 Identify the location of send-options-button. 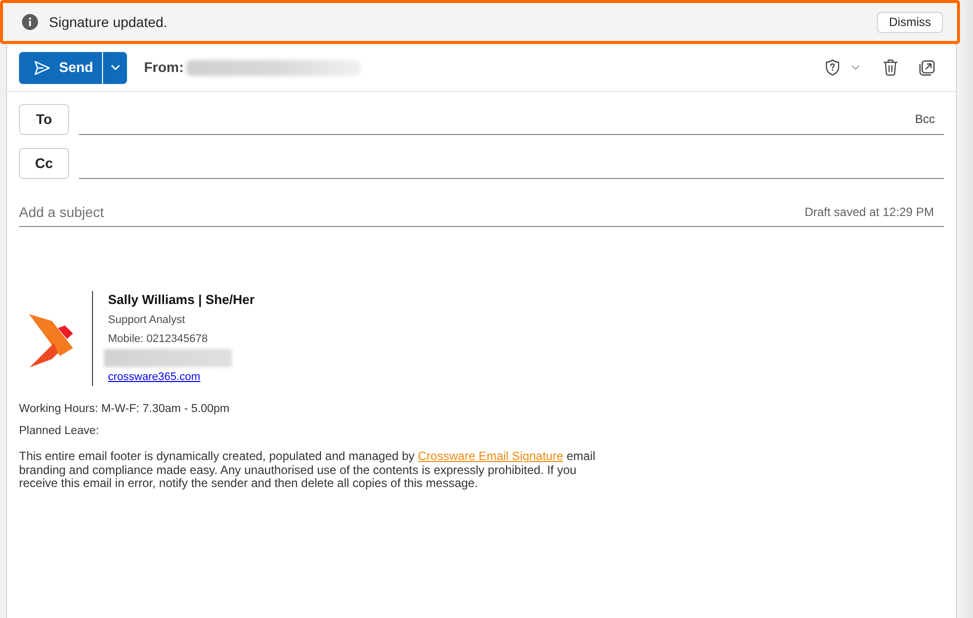
(115, 68).